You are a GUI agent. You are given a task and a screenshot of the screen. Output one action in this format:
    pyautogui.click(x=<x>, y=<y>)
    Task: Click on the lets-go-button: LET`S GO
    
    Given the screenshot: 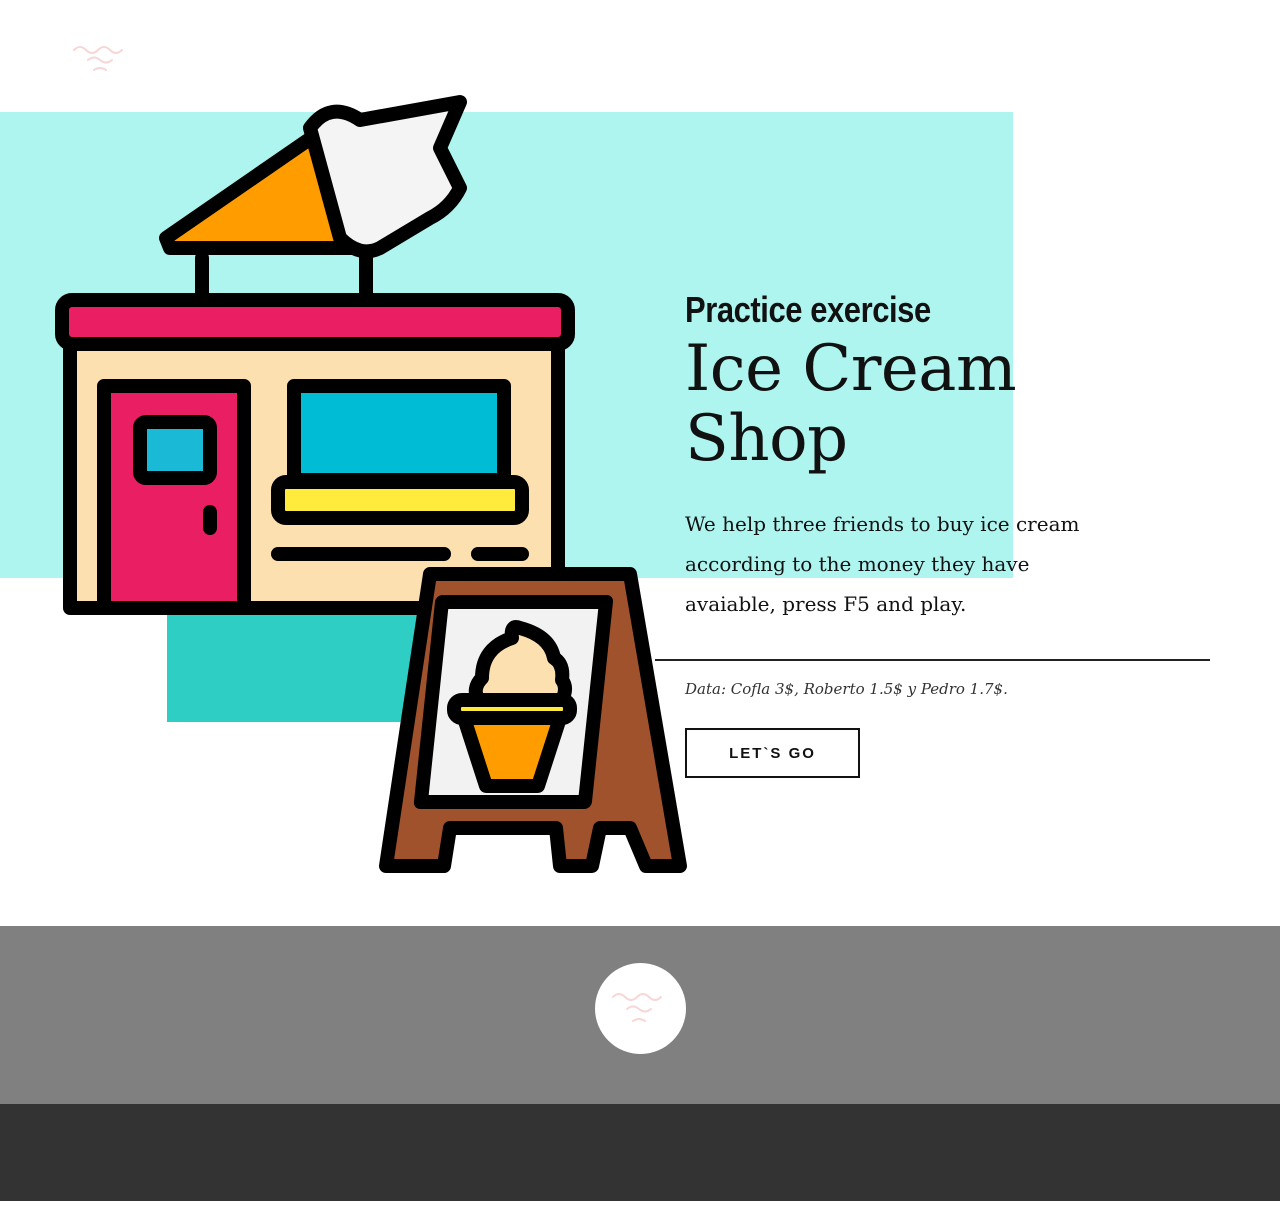 What is the action you would take?
    pyautogui.click(x=772, y=753)
    